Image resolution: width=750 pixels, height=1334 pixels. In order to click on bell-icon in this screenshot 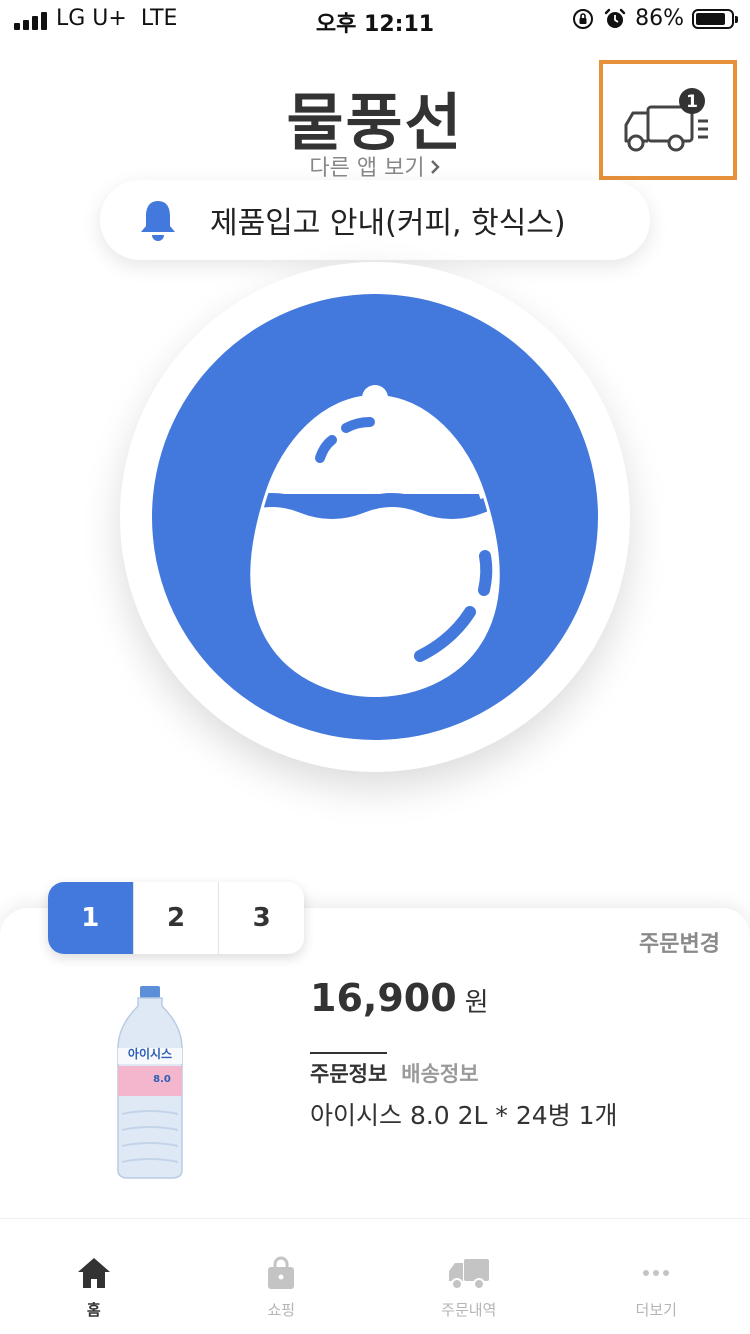, I will do `click(158, 221)`.